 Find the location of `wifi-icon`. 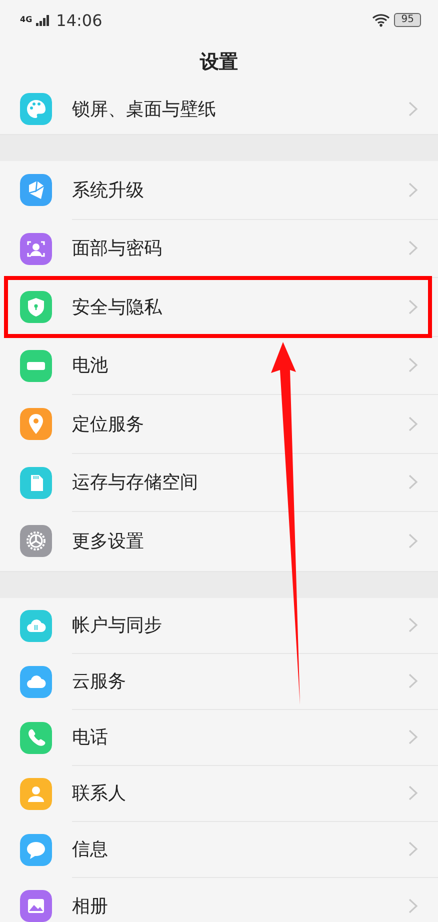

wifi-icon is located at coordinates (381, 20).